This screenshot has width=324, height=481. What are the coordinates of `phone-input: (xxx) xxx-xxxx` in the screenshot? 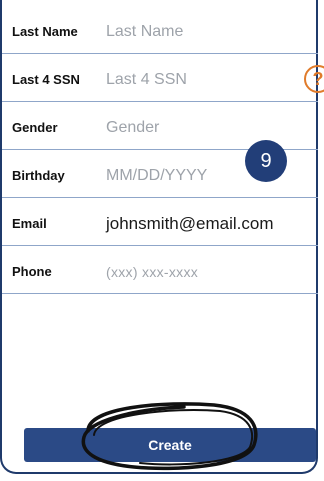 It's located at (152, 271).